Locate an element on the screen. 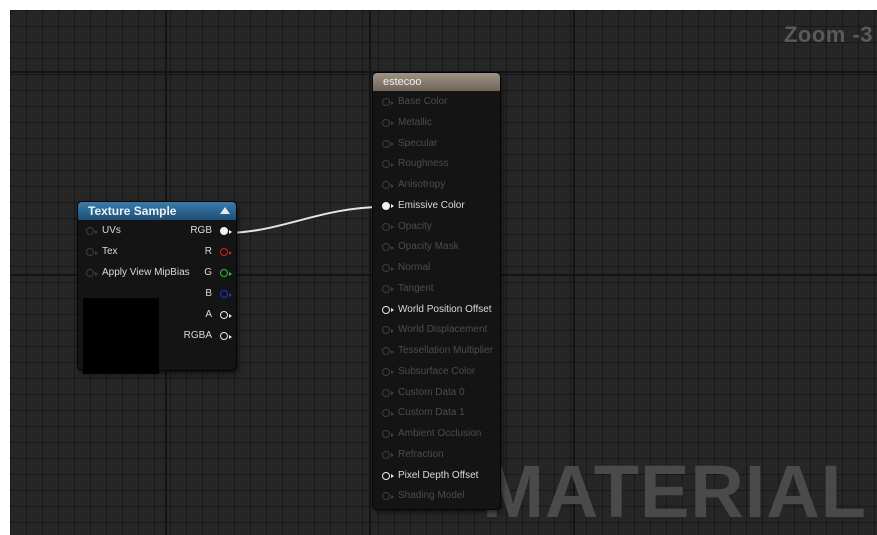 The image size is (877, 535). texture-sample-node-header: Texture Sample is located at coordinates (157, 211).